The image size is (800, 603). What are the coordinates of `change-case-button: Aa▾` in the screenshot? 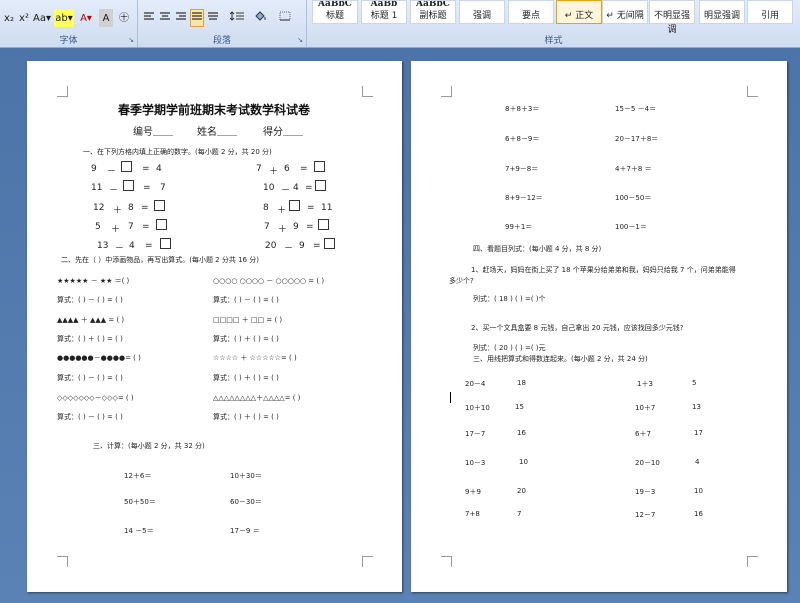 It's located at (42, 18).